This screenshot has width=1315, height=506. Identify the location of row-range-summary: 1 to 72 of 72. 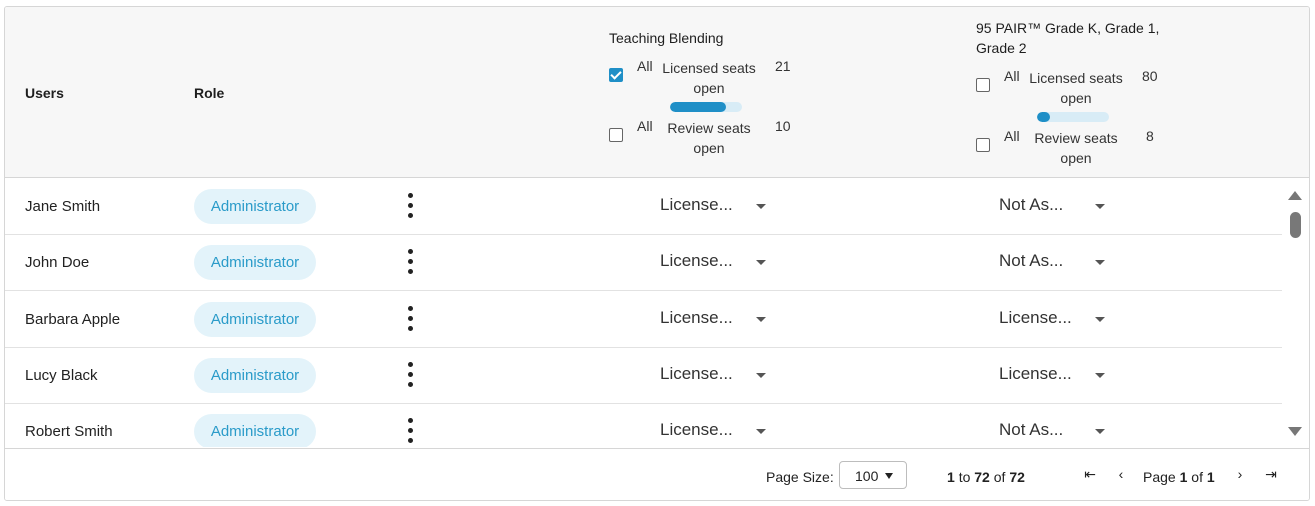
(986, 477).